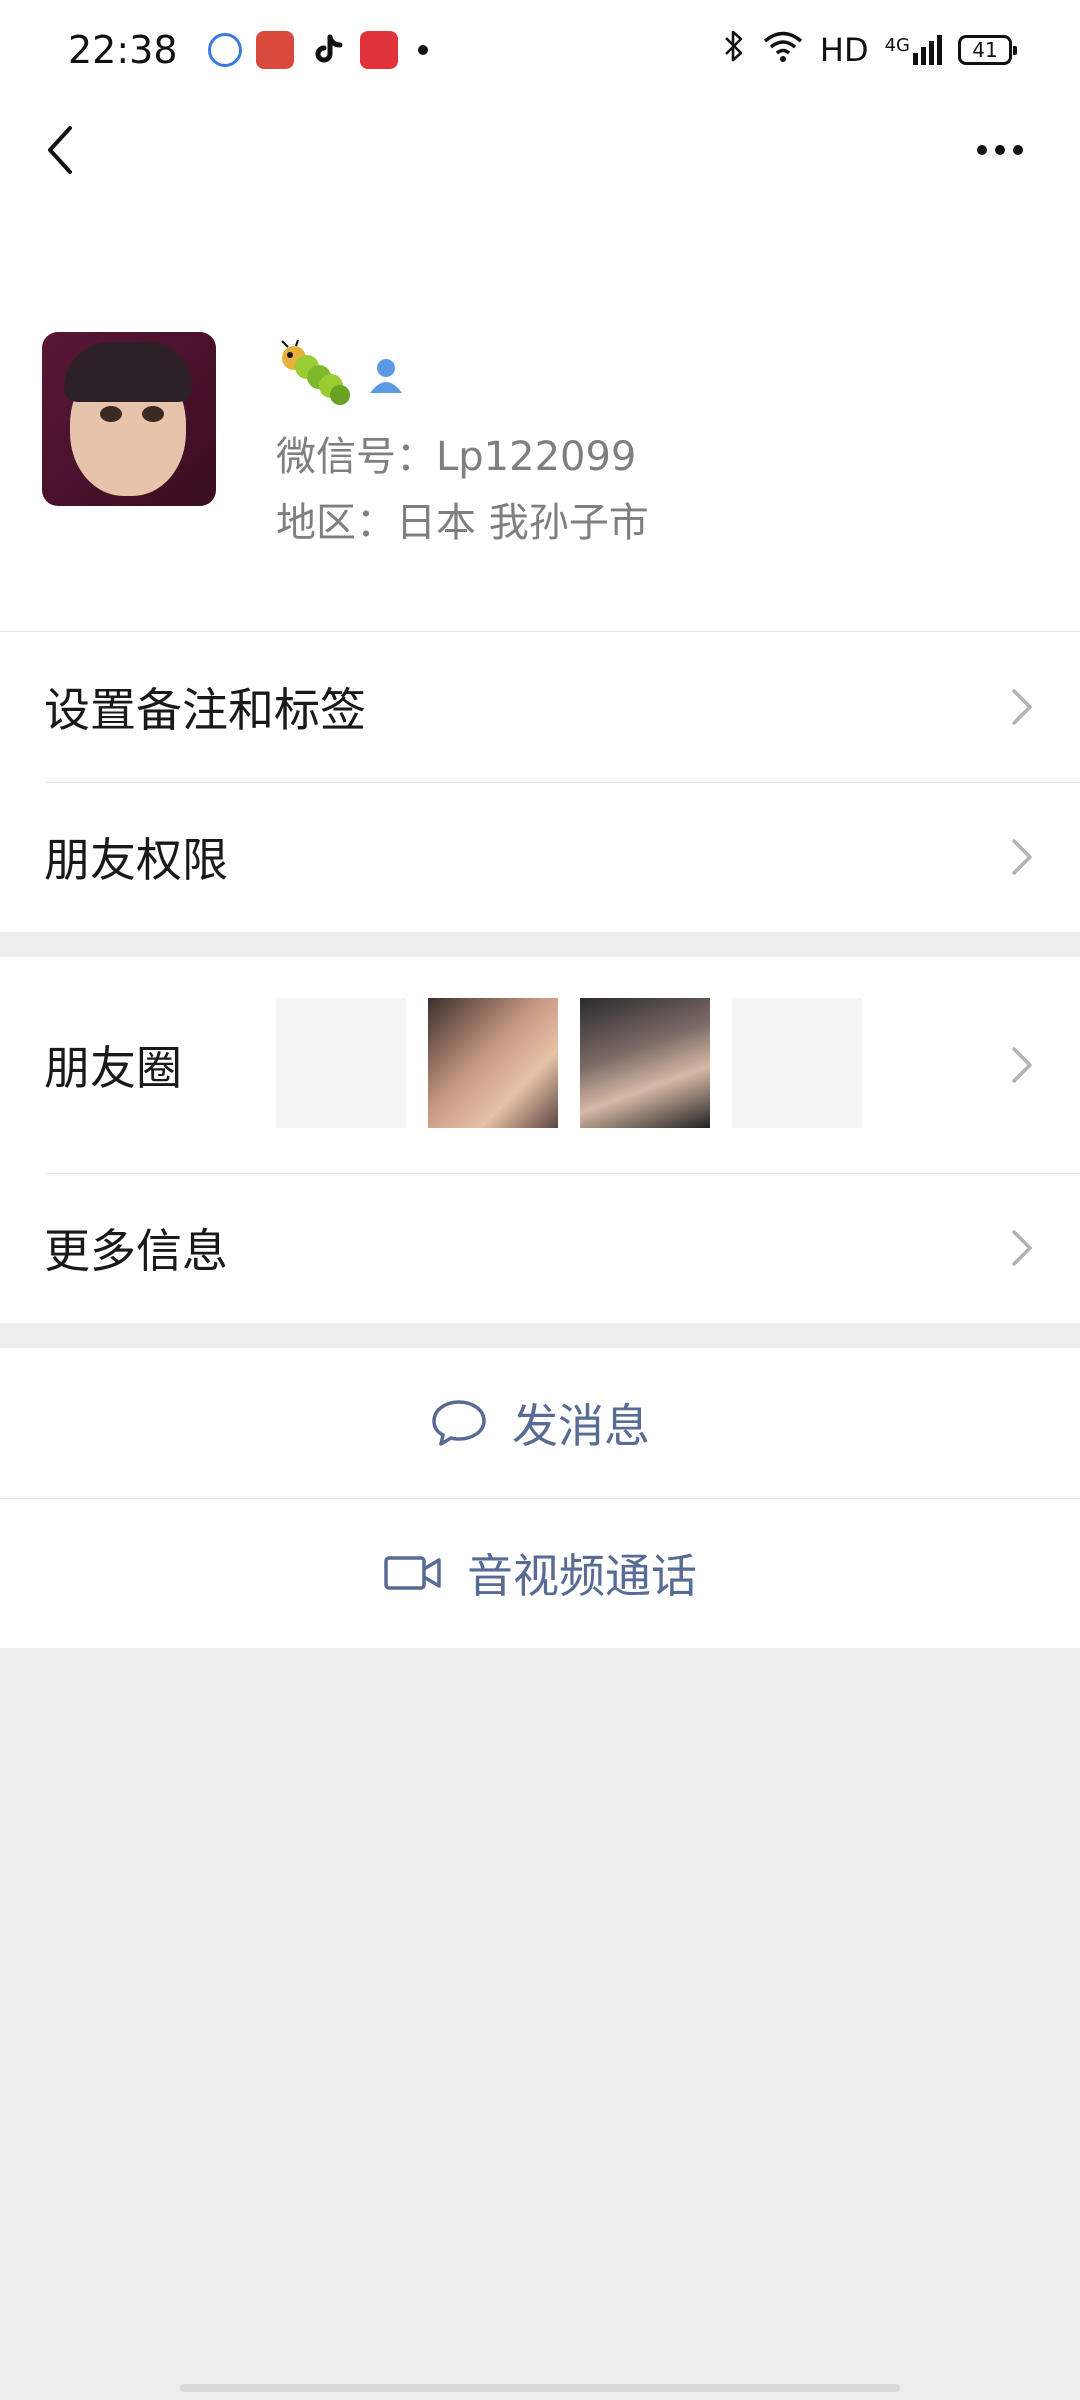 The width and height of the screenshot is (1080, 2400). What do you see at coordinates (897, 45) in the screenshot?
I see `cellular-label: 4G` at bounding box center [897, 45].